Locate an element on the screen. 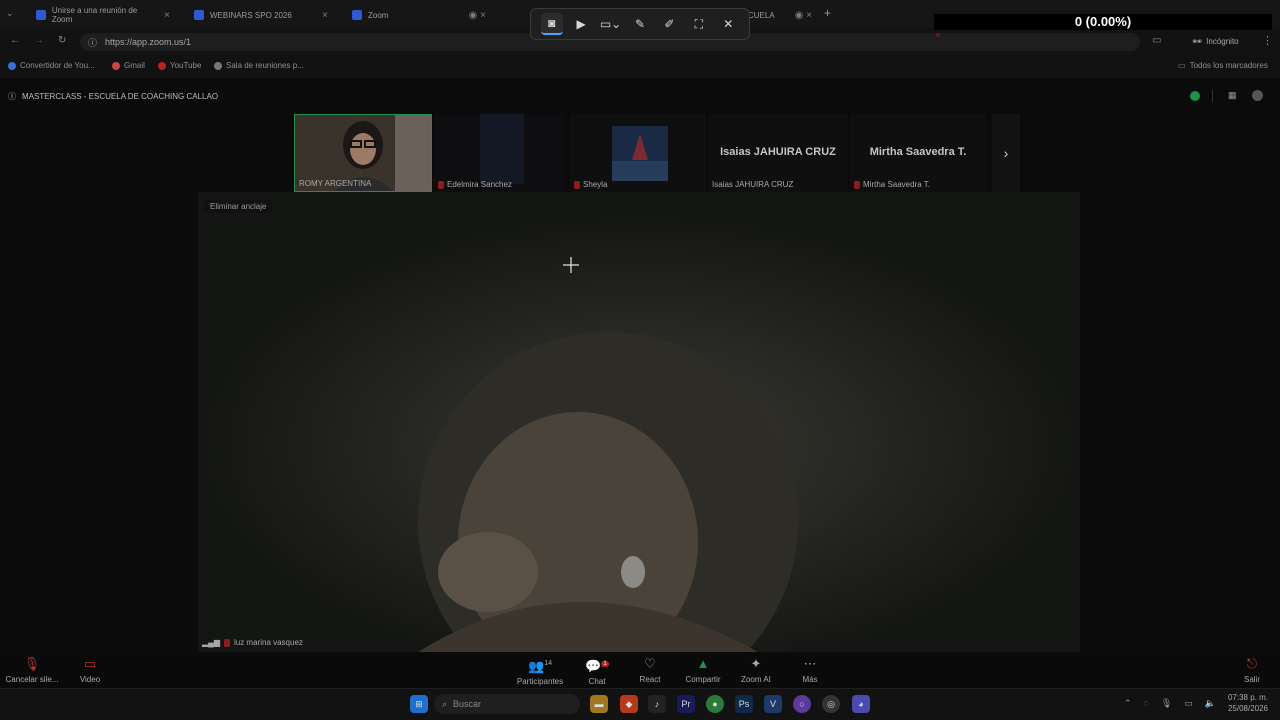 This screenshot has height=720, width=1280. active-speaker-label: ▂▄▆ luz marina vasquez is located at coordinates (252, 642).